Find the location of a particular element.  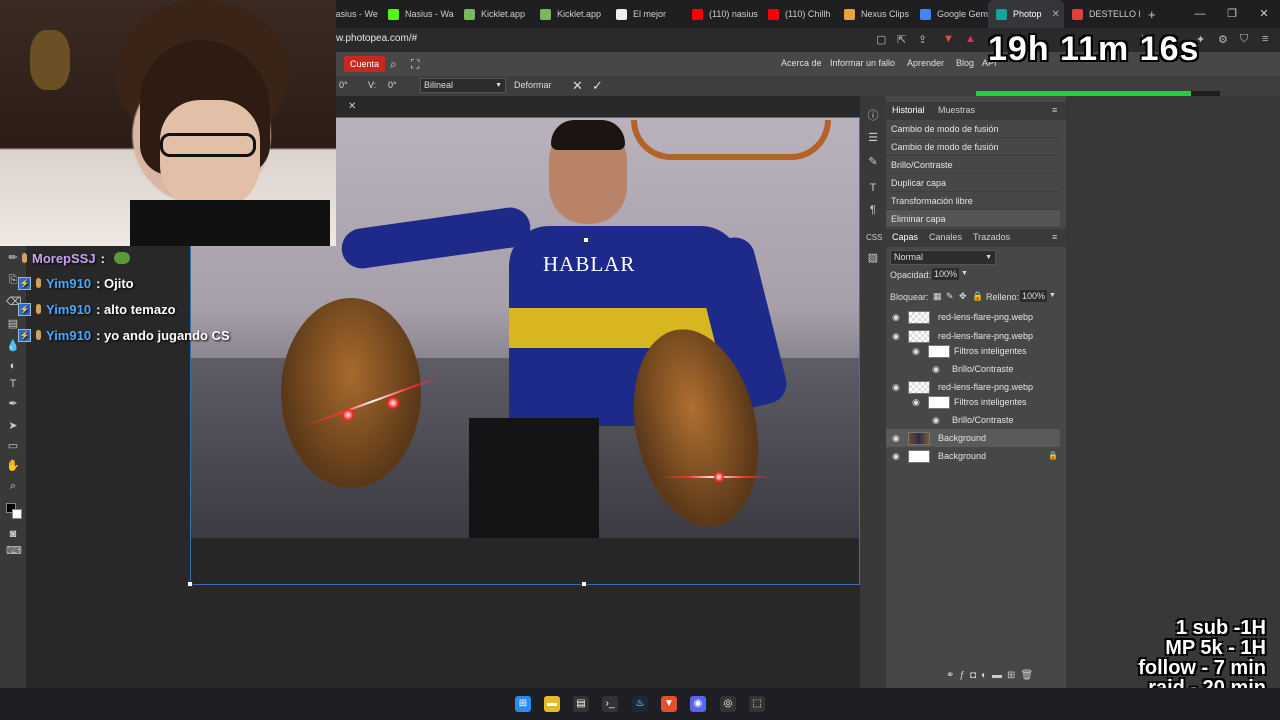

fill-input: 100% is located at coordinates (1034, 296).